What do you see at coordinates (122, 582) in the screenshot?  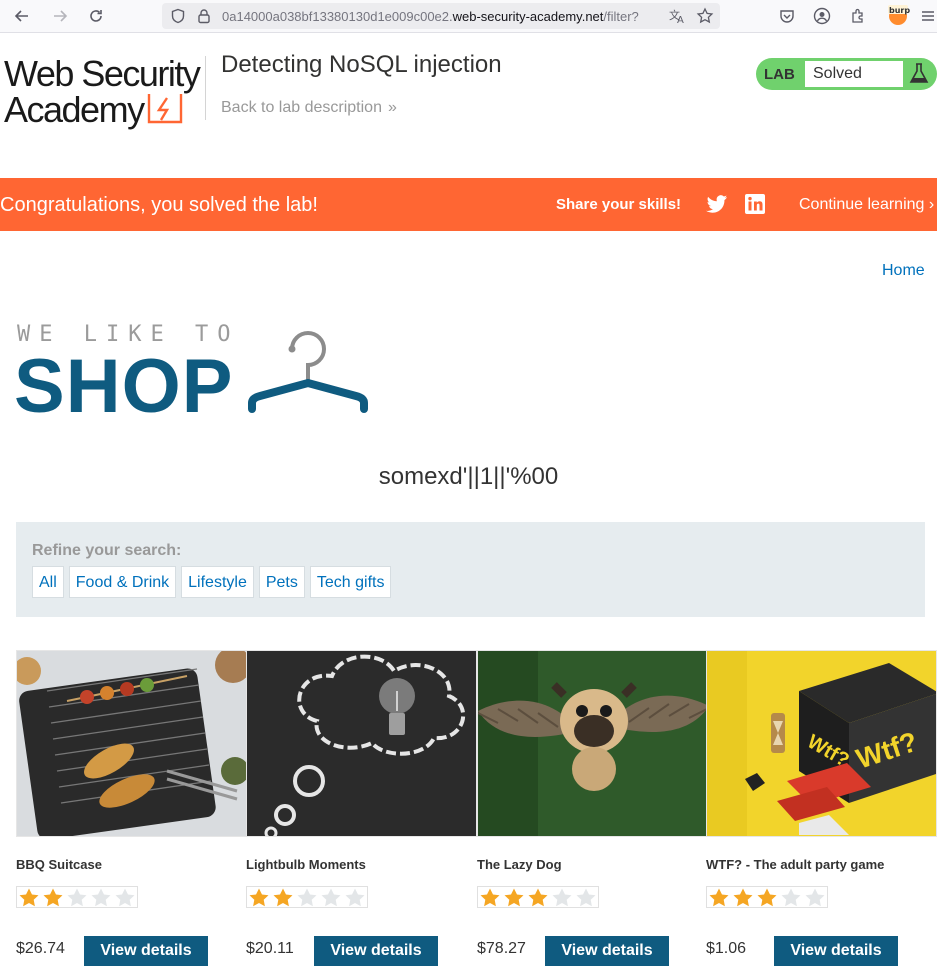 I see `filter-food-drink: Food & Drink` at bounding box center [122, 582].